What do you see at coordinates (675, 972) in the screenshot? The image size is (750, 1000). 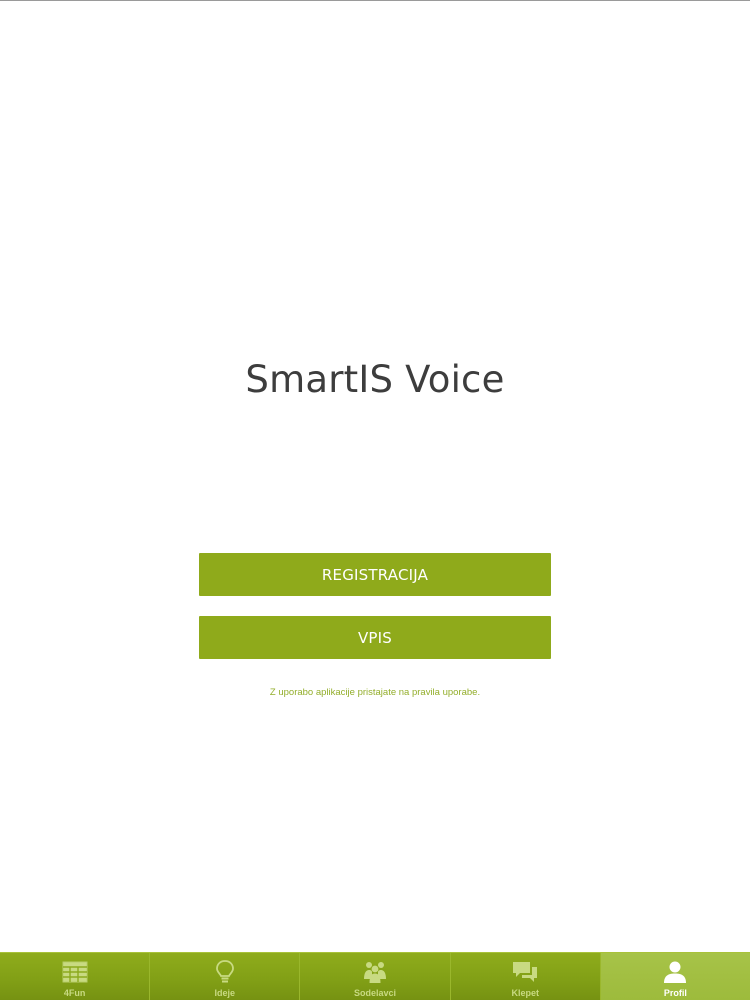 I see `person-icon` at bounding box center [675, 972].